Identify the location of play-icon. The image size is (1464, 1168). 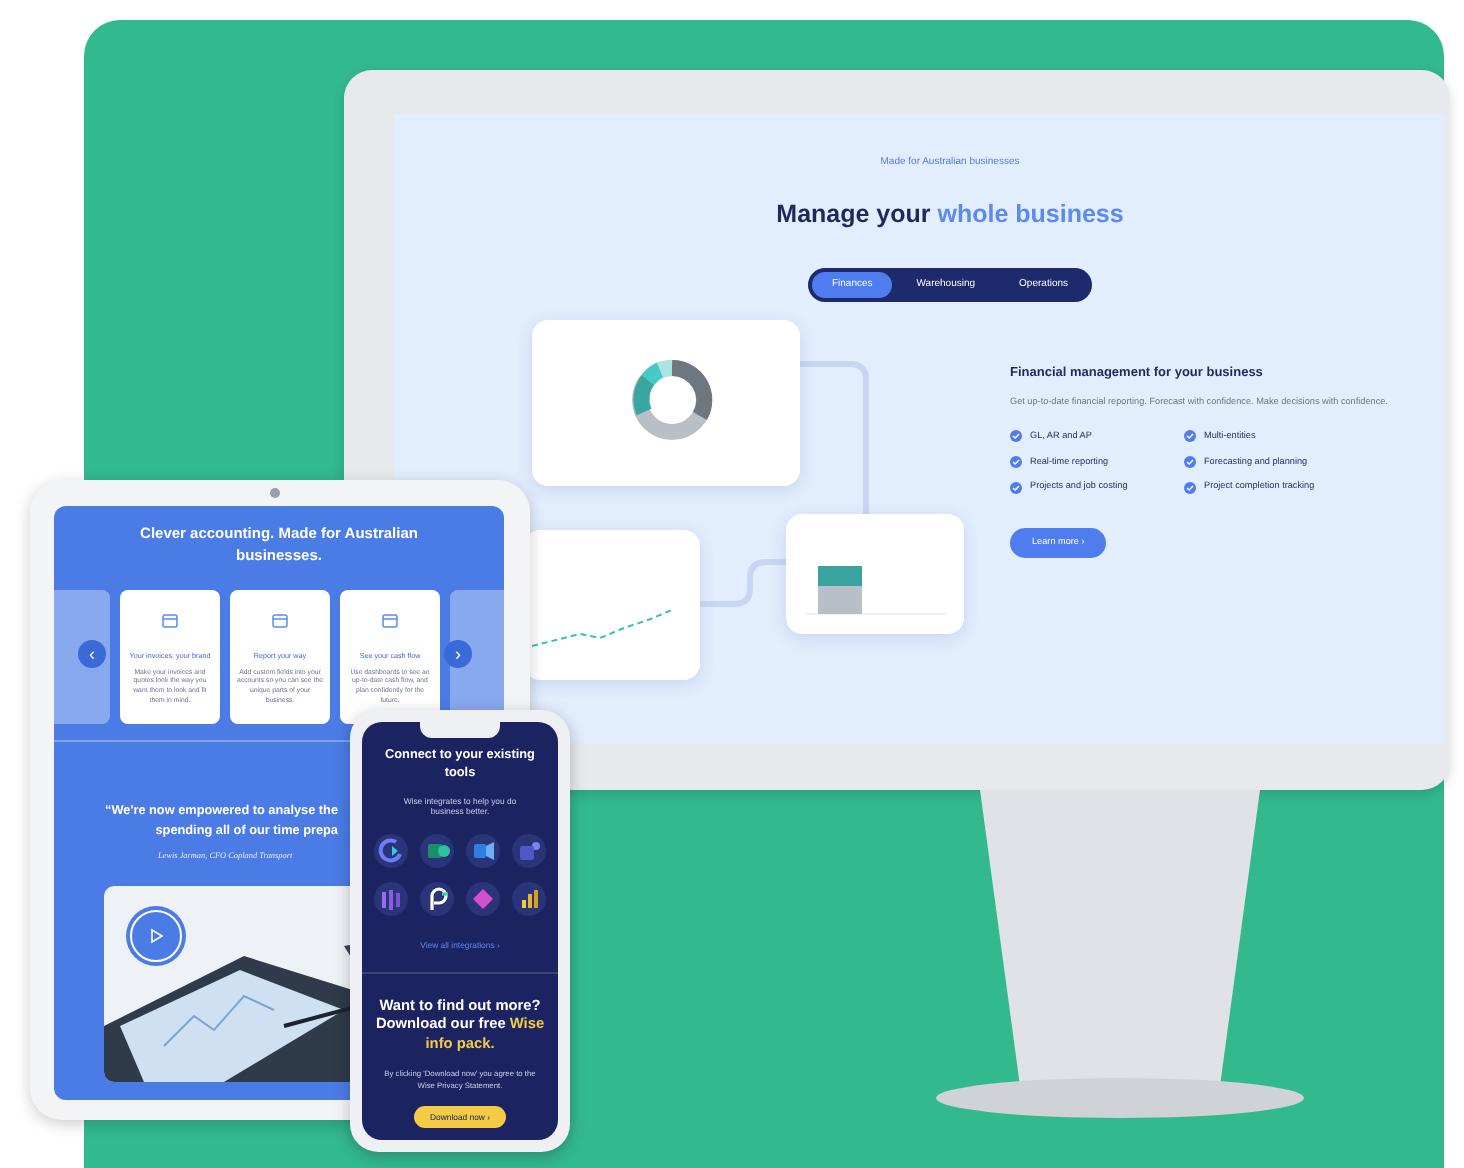
(156, 936).